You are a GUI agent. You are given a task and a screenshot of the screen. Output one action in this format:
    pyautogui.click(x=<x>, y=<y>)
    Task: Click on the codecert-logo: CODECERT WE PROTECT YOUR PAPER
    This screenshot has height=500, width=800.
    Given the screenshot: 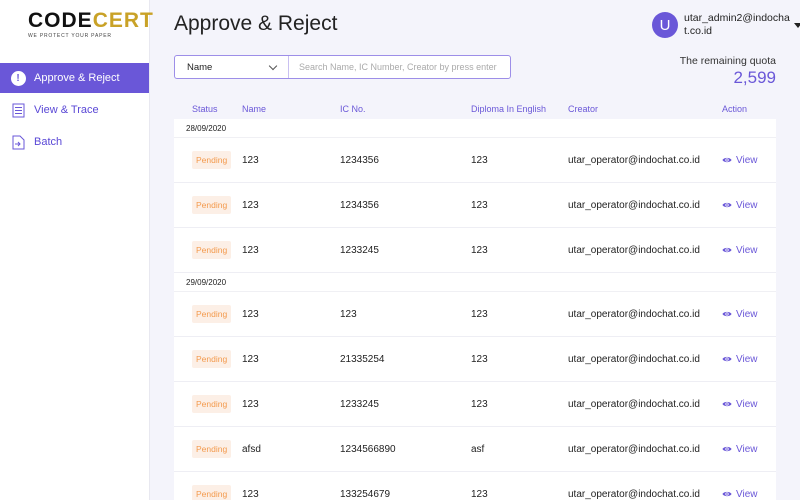 What is the action you would take?
    pyautogui.click(x=90, y=26)
    